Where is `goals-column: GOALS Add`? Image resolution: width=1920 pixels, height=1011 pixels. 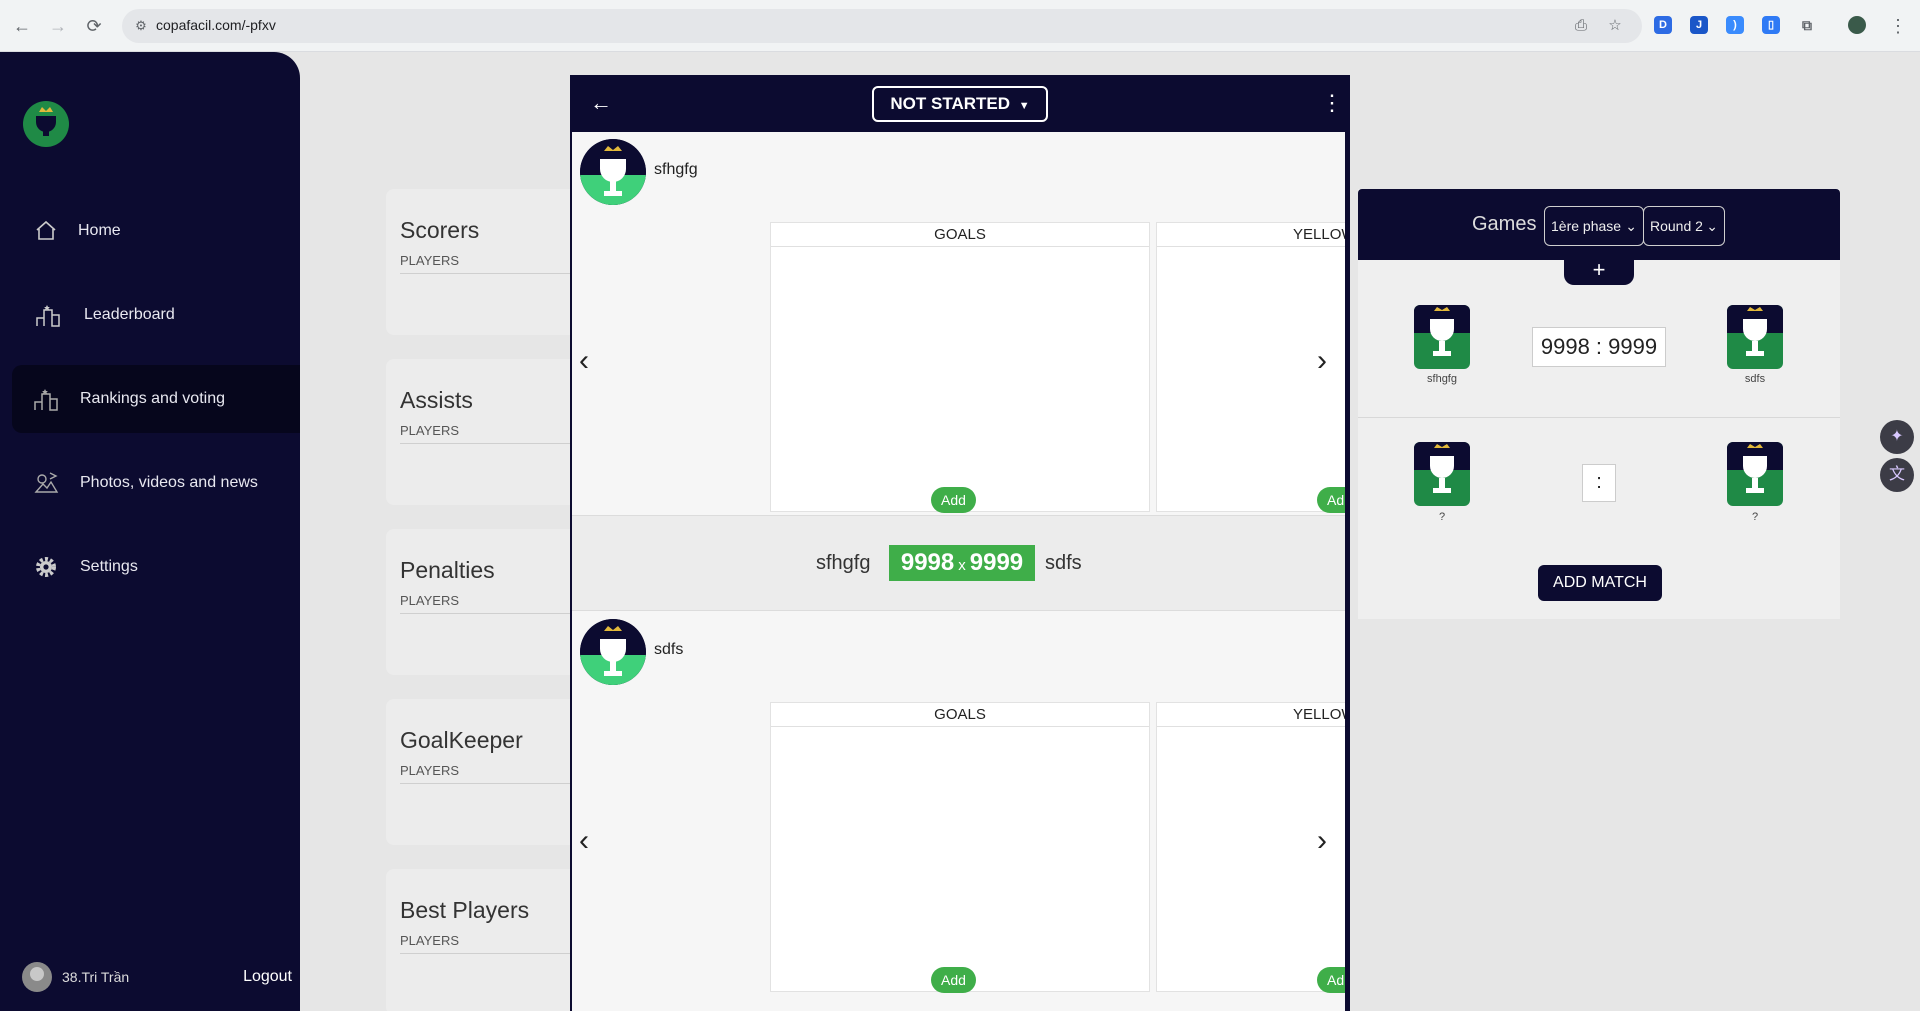 goals-column: GOALS Add is located at coordinates (960, 847).